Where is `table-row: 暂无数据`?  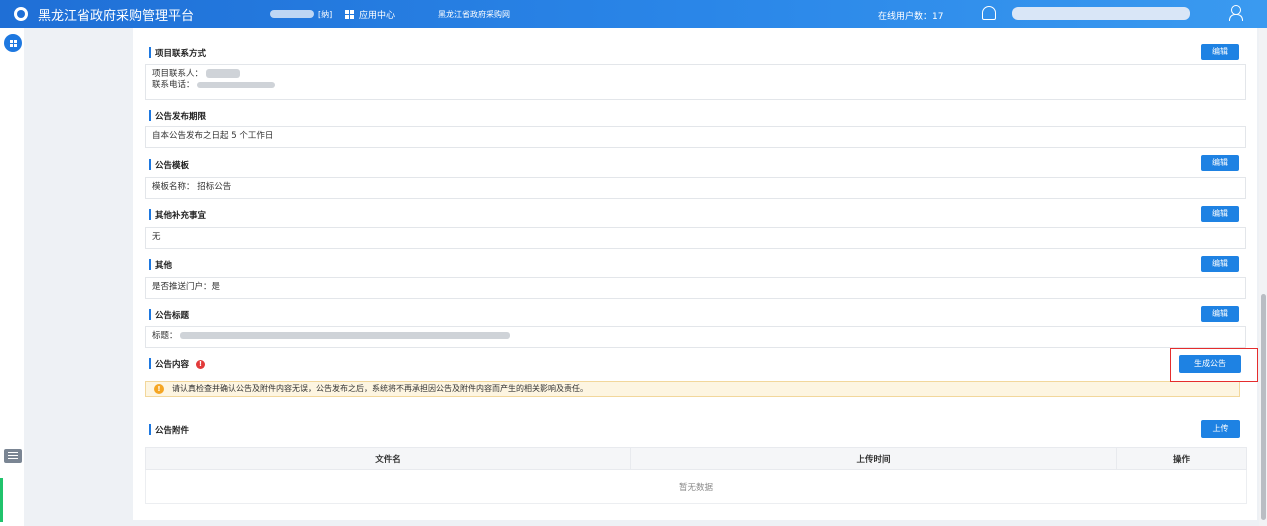
table-row: 暂无数据 is located at coordinates (696, 486).